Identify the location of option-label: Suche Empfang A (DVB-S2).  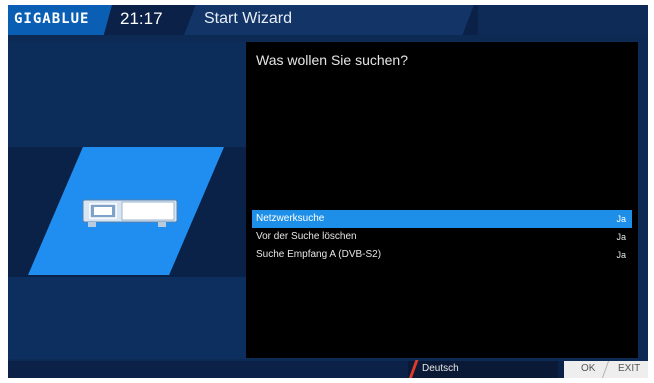
(319, 254).